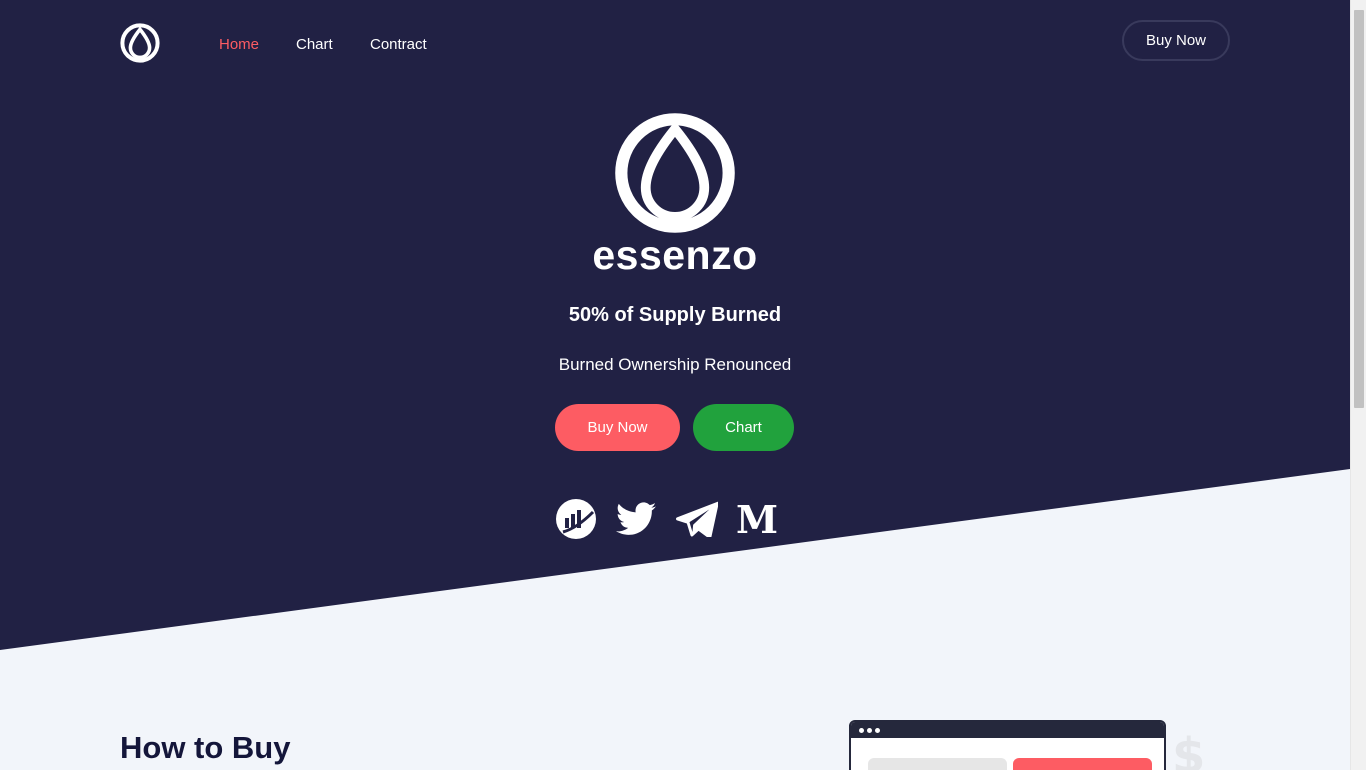  Describe the element at coordinates (617, 427) in the screenshot. I see `hero-buy-now-button: Buy Now` at that location.